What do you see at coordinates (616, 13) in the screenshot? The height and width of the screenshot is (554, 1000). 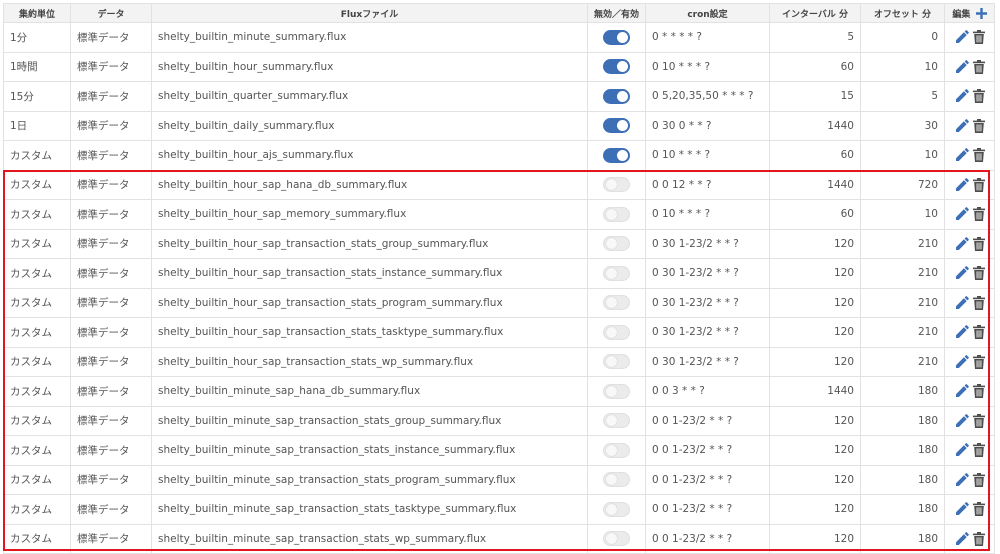 I see `header-enabled: 無効／有効` at bounding box center [616, 13].